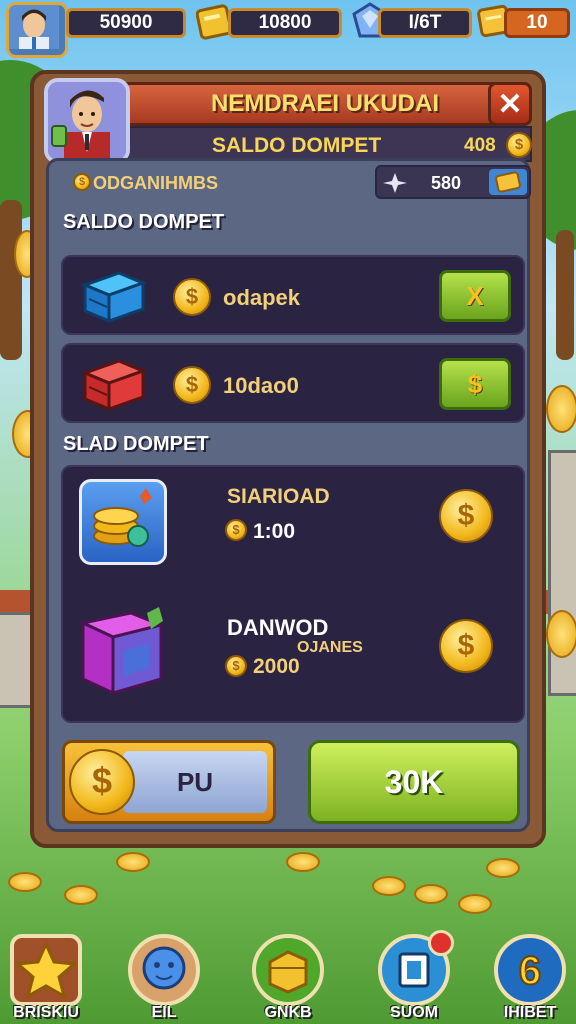  What do you see at coordinates (261, 385) in the screenshot?
I see `row2-text: 10dao0` at bounding box center [261, 385].